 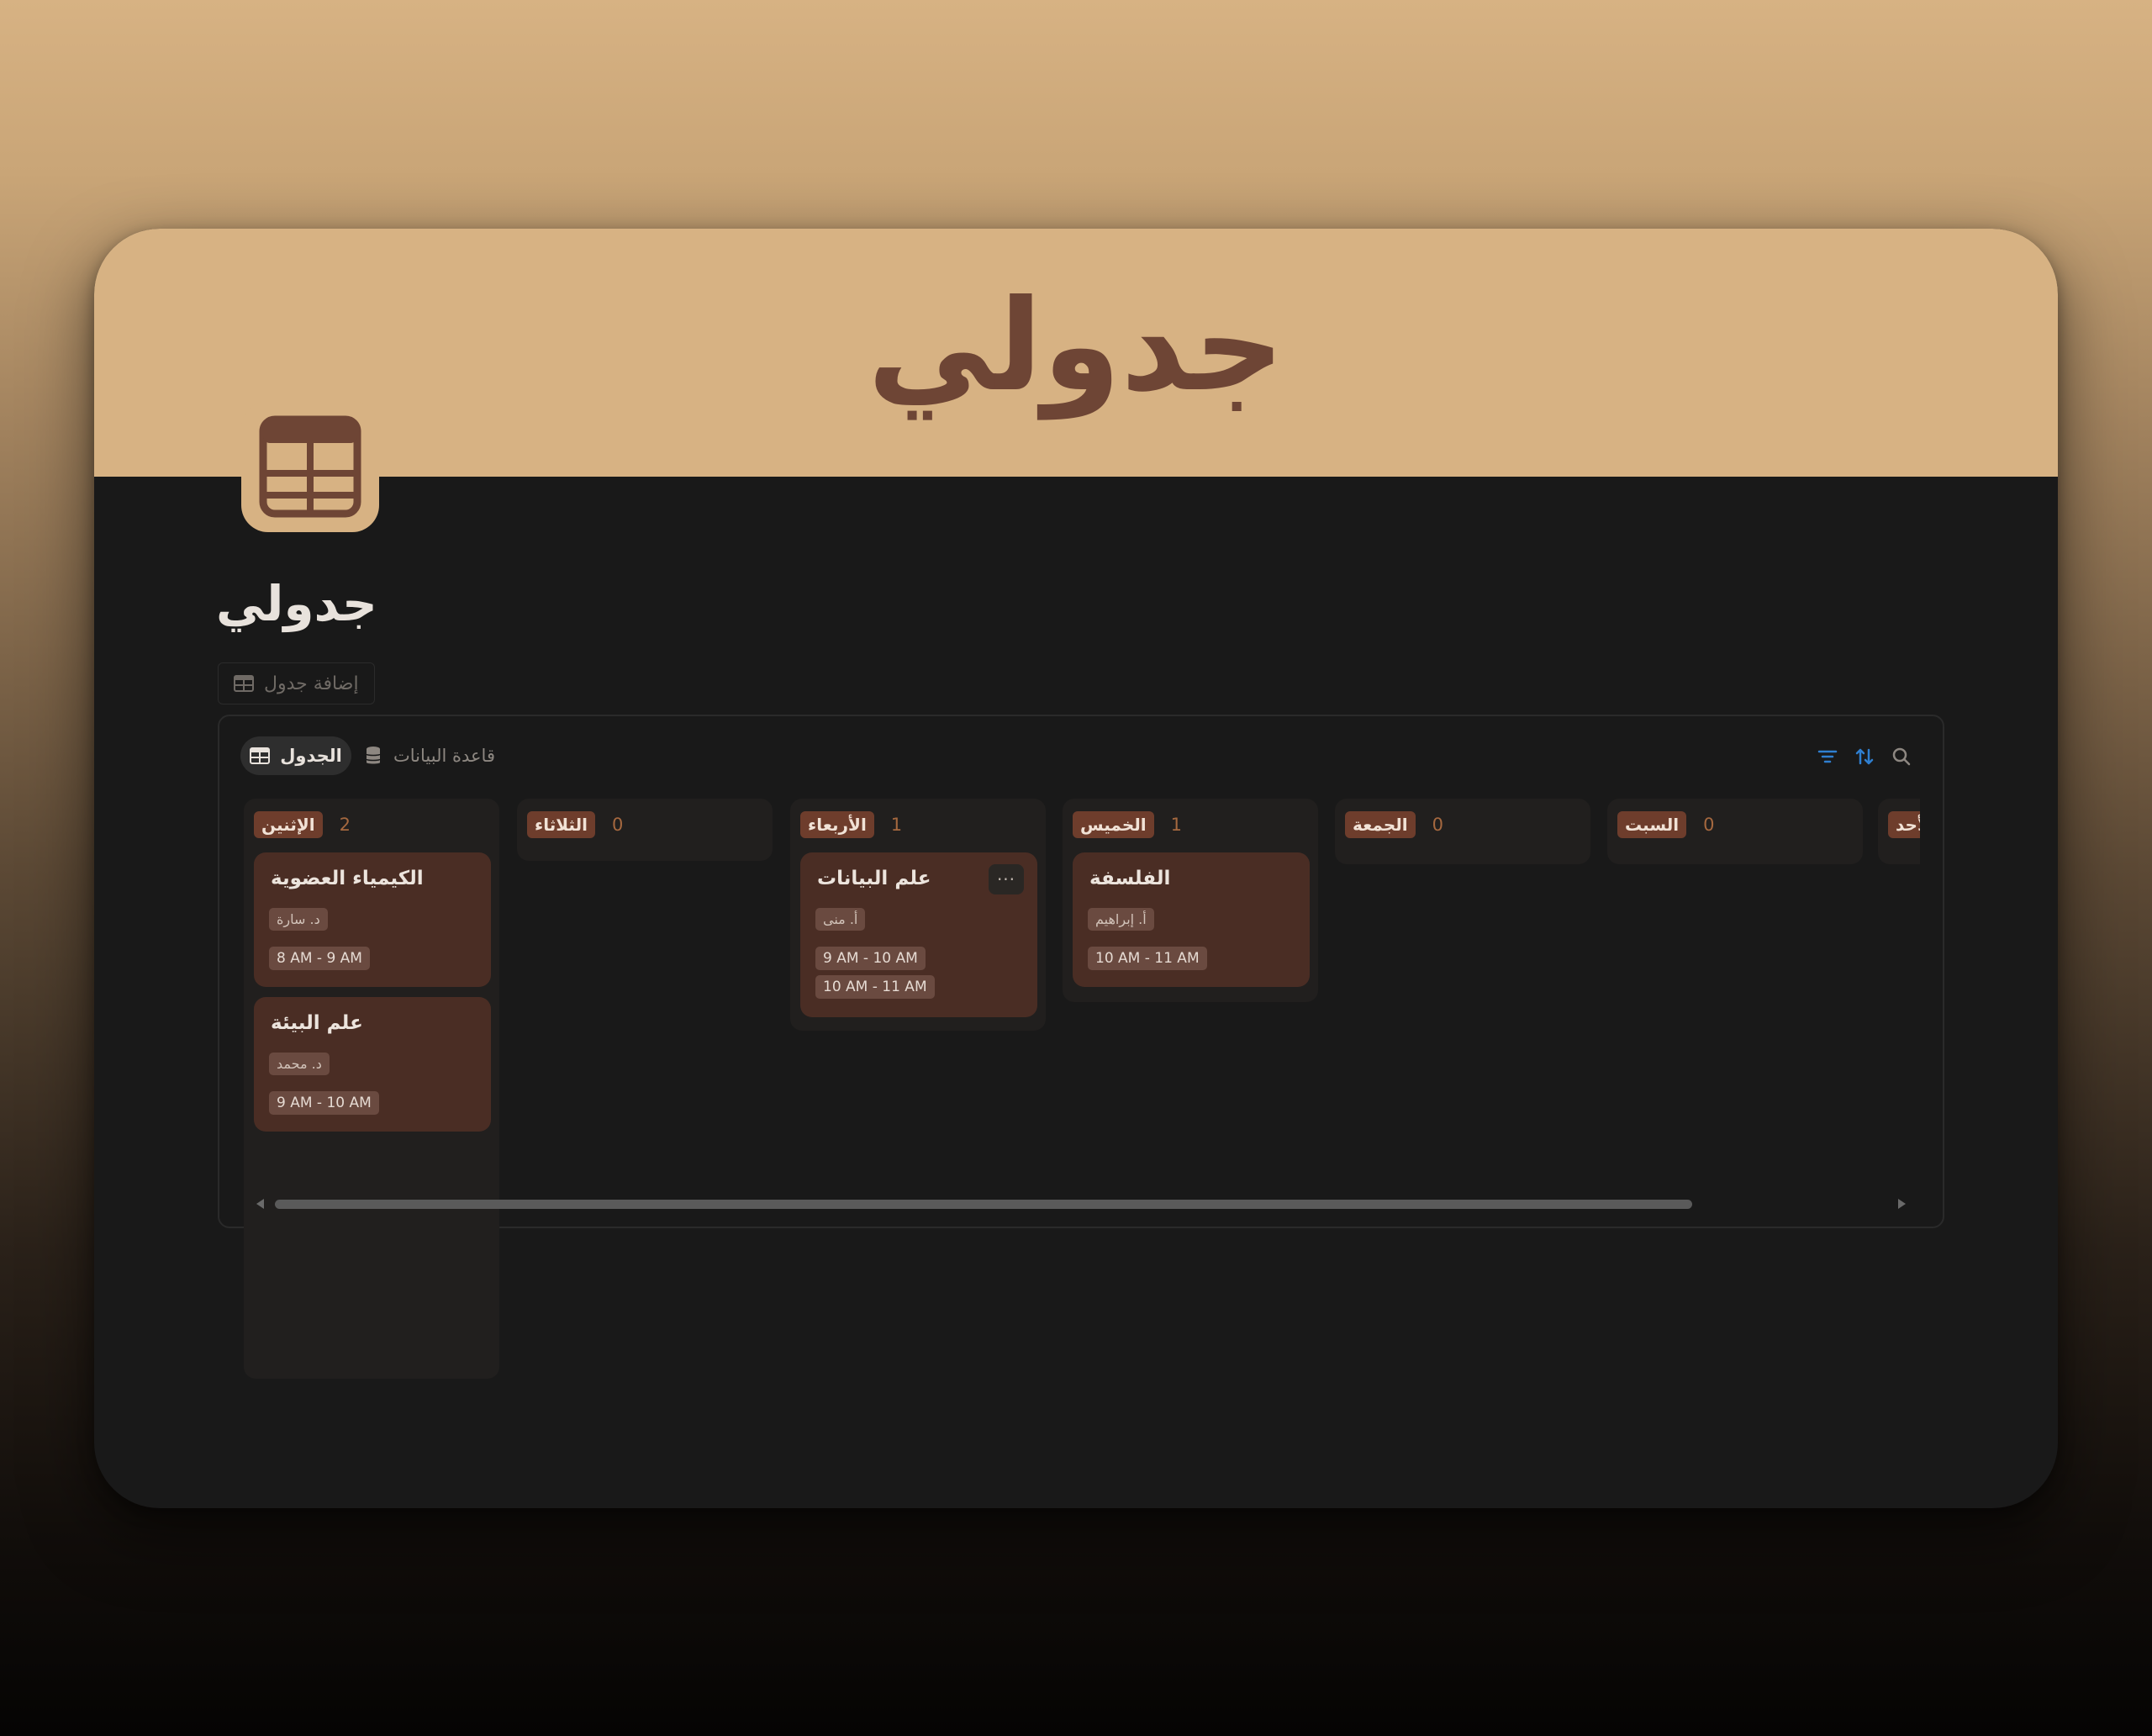 I want to click on day-tag: الجمعة, so click(x=1380, y=824).